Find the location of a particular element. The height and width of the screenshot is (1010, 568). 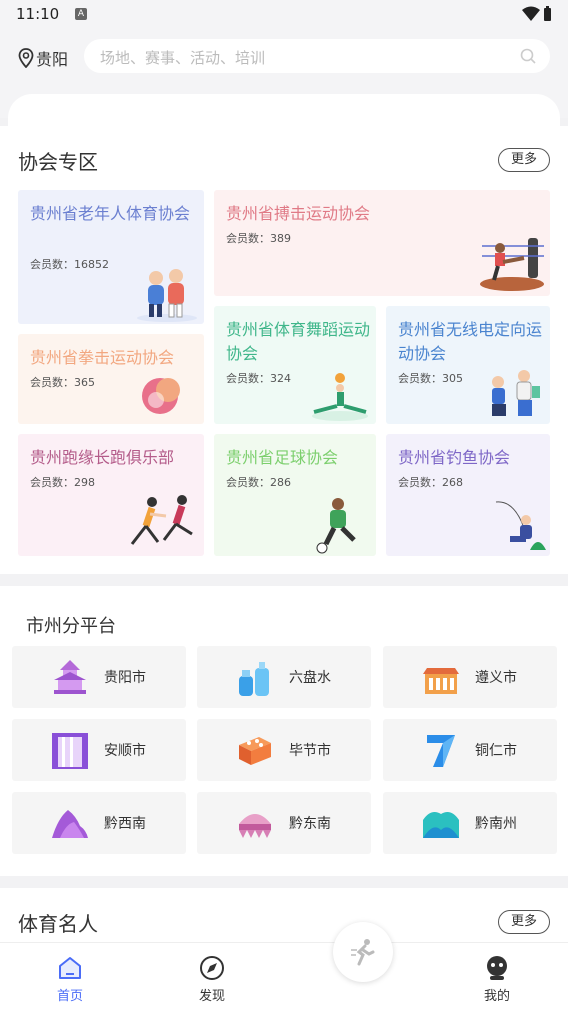

bottles-icon is located at coordinates (254, 679).